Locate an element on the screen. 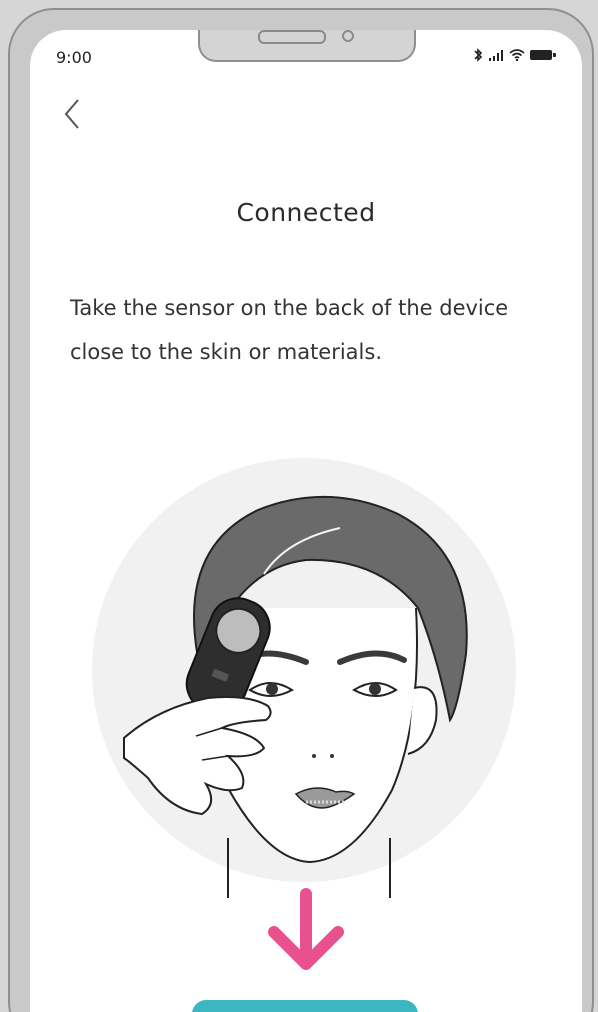 The image size is (598, 1012). back-button is located at coordinates (73, 114).